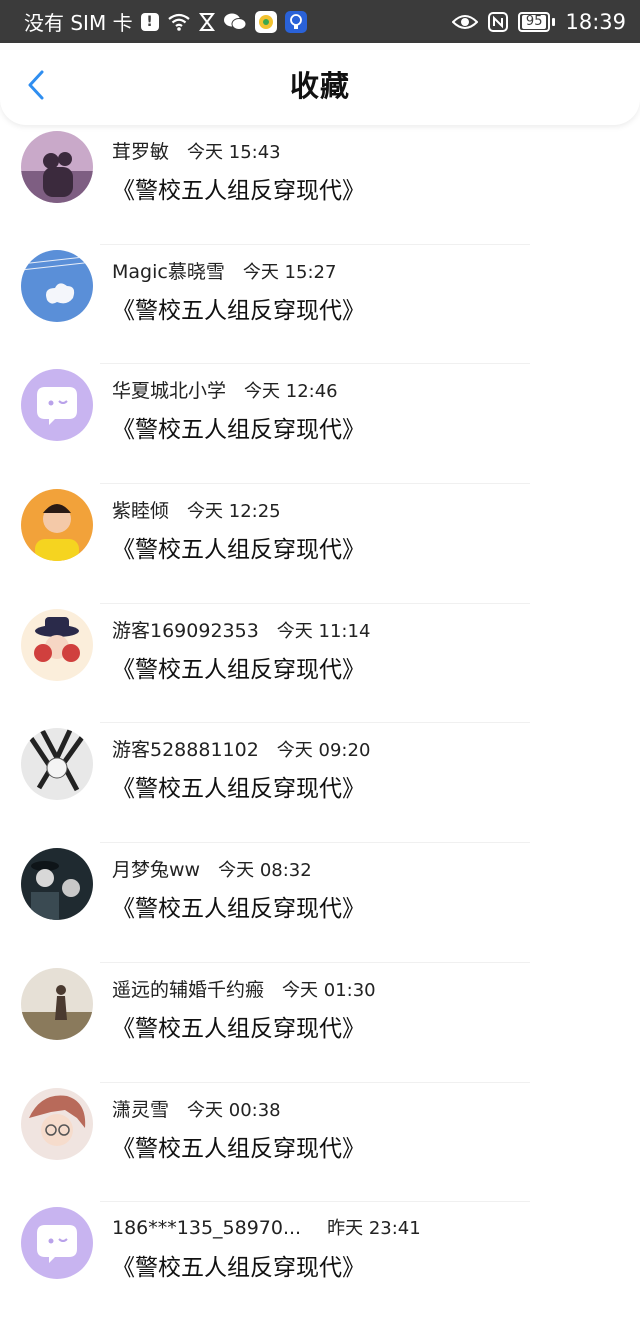 The width and height of the screenshot is (640, 1322). I want to click on chevron-left-icon, so click(36, 85).